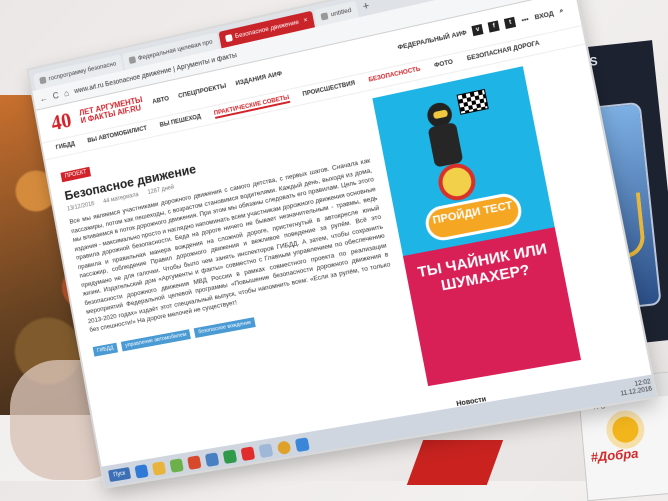 The image size is (668, 501). I want to click on search-icon: ⌕, so click(561, 11).